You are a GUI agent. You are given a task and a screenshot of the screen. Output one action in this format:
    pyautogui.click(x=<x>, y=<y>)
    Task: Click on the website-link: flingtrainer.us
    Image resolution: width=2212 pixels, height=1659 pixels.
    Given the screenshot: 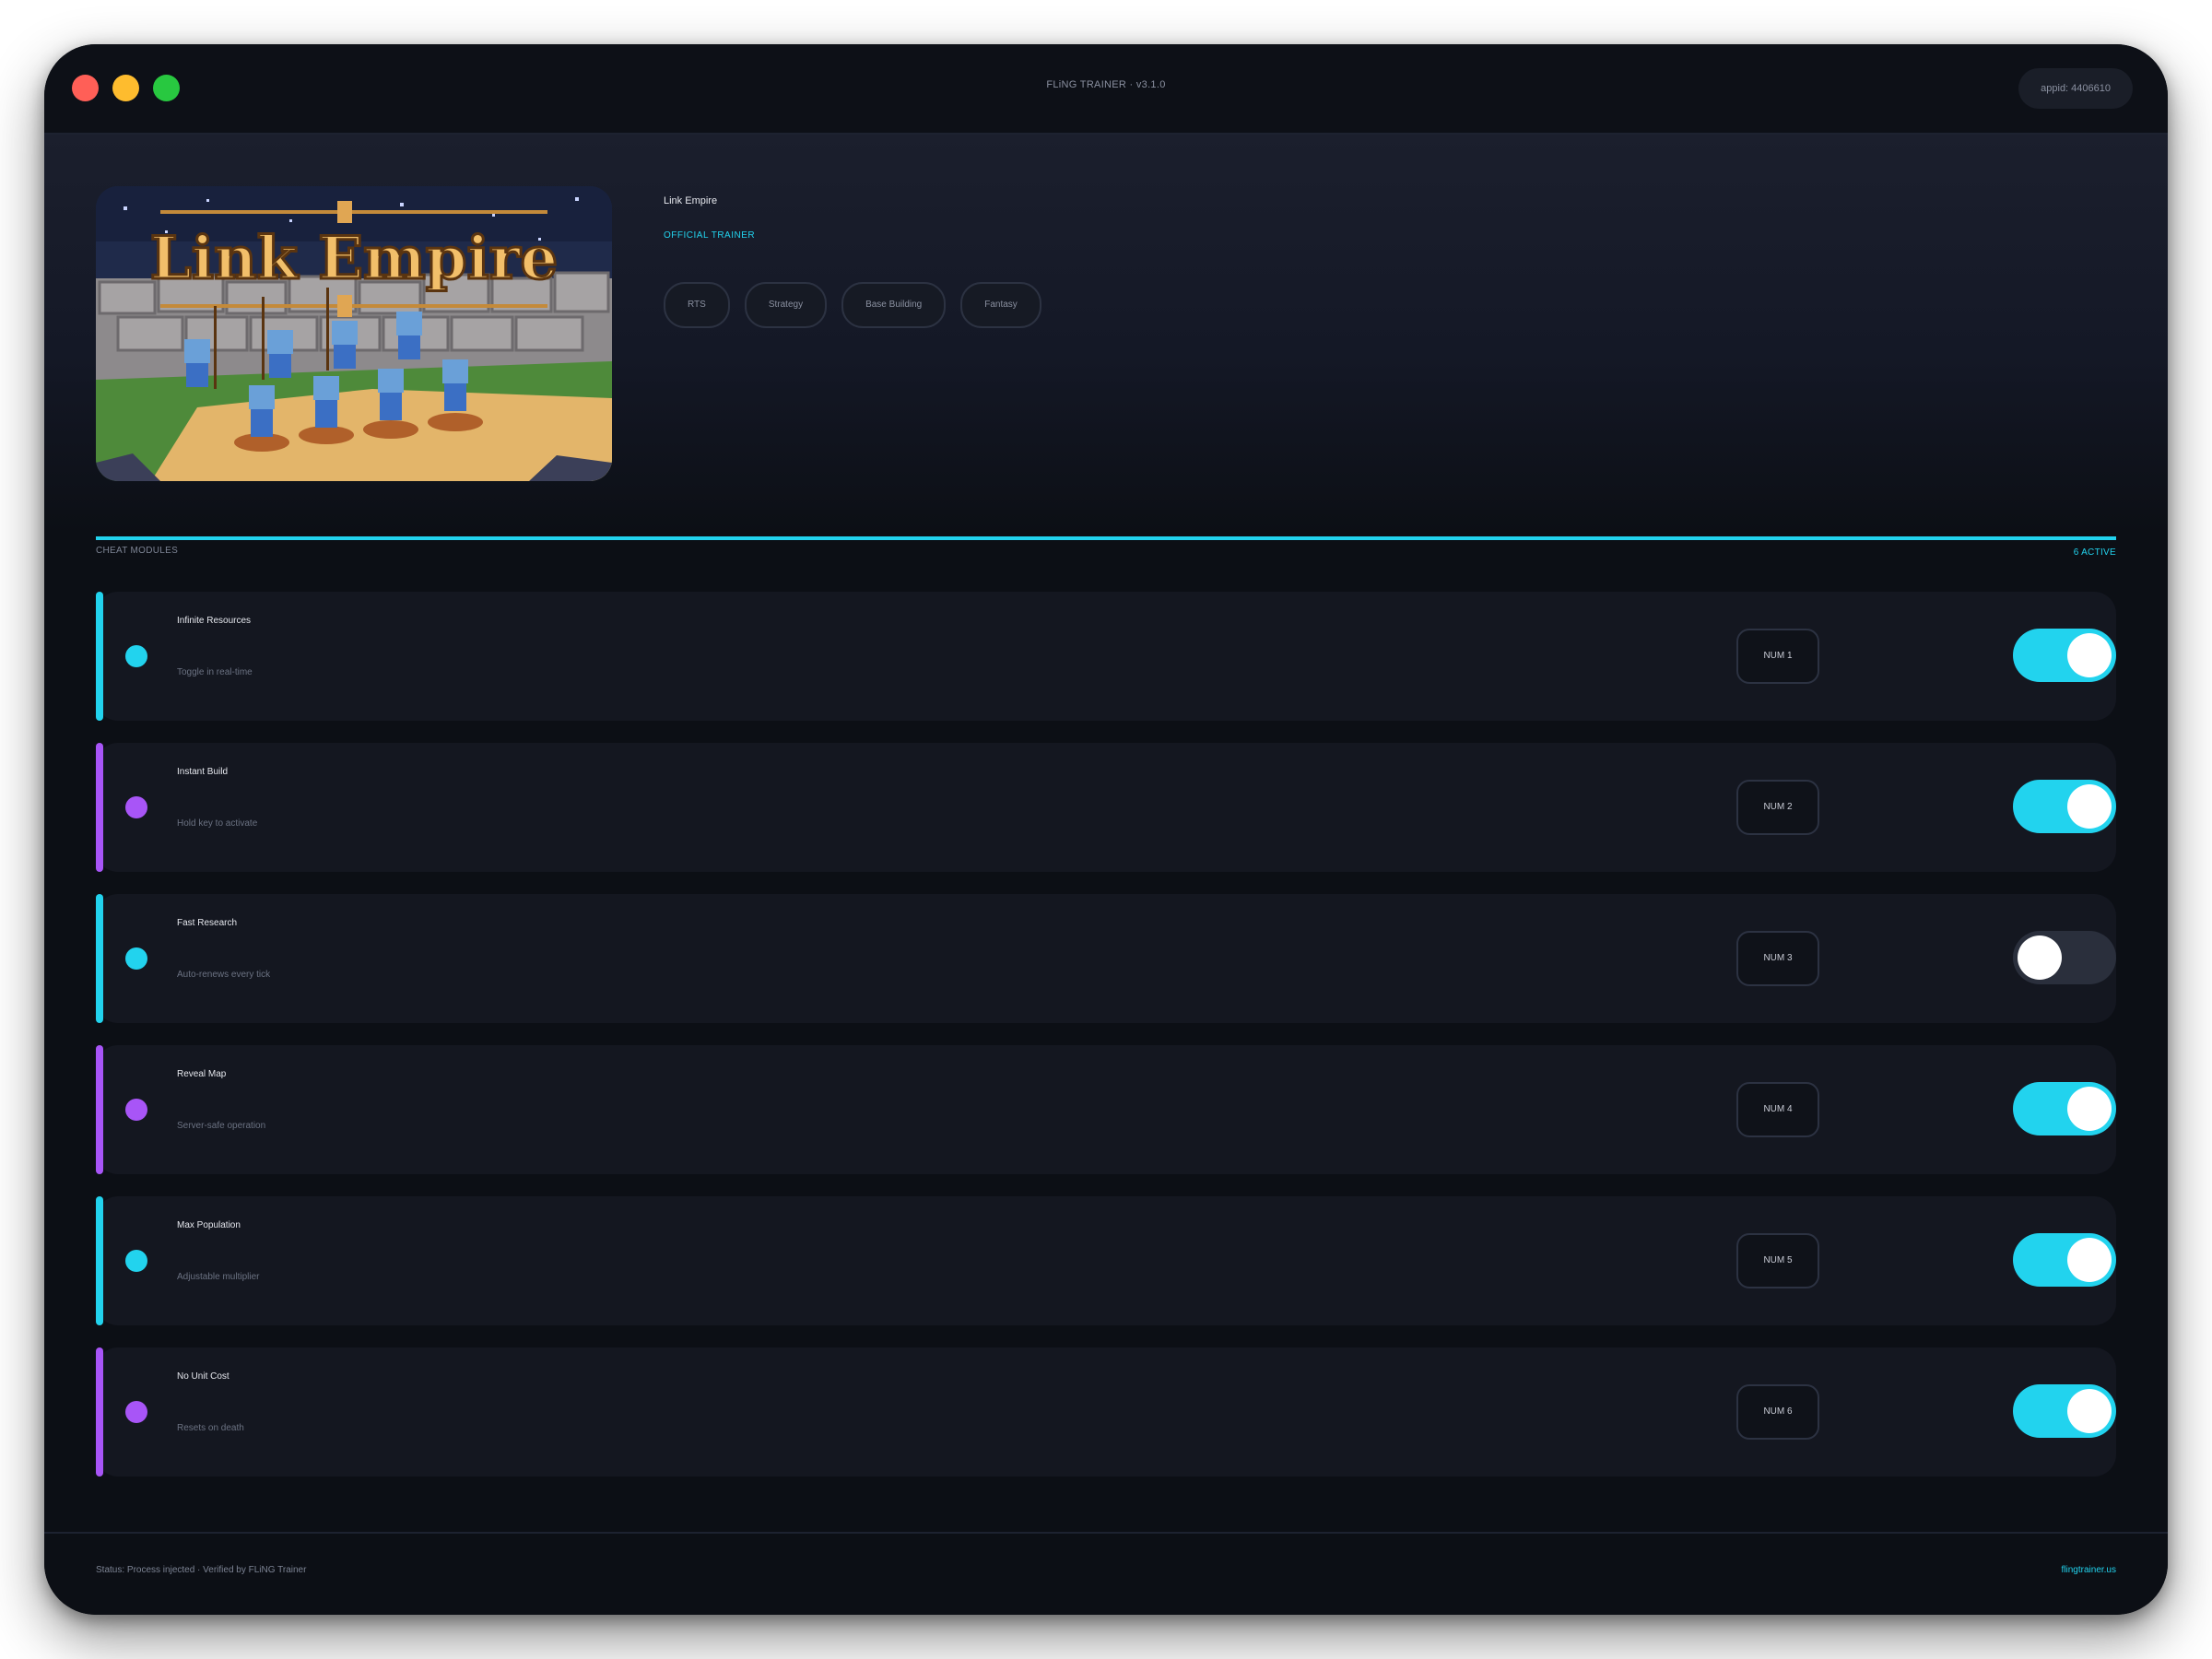 What is the action you would take?
    pyautogui.click(x=2089, y=1570)
    